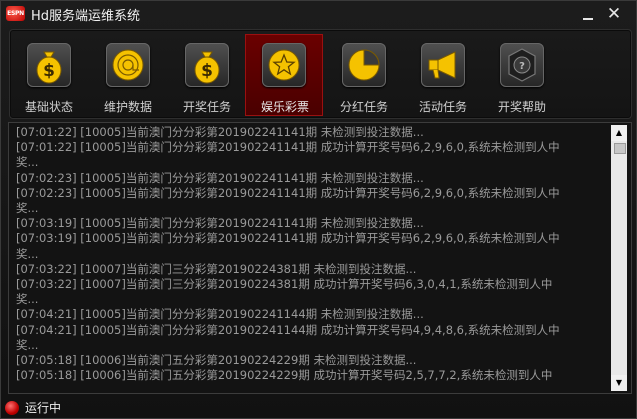  I want to click on tool-label: 维护数据, so click(127, 107).